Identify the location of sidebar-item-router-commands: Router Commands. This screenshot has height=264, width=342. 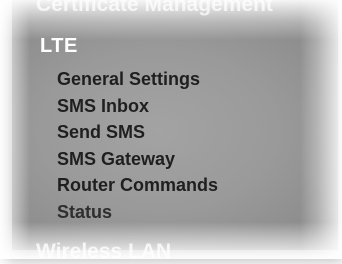
(137, 185).